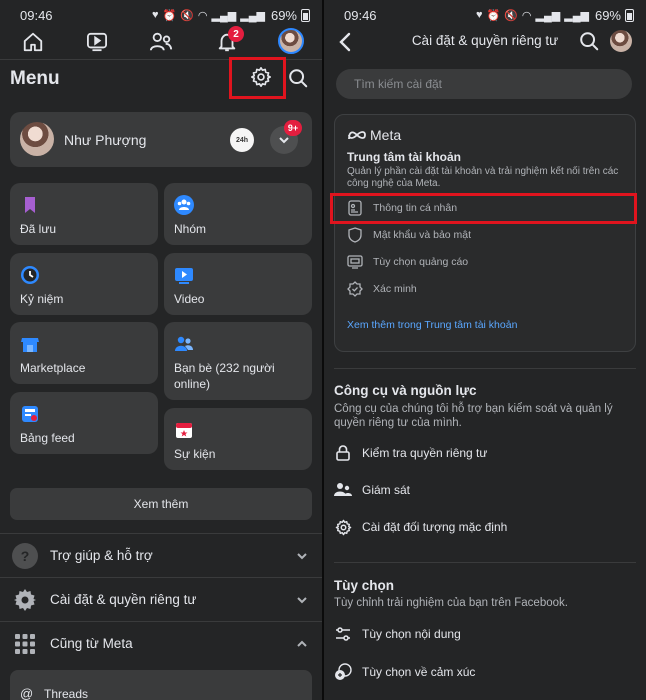  I want to click on tile-memories: Kỷ niệm, so click(84, 284).